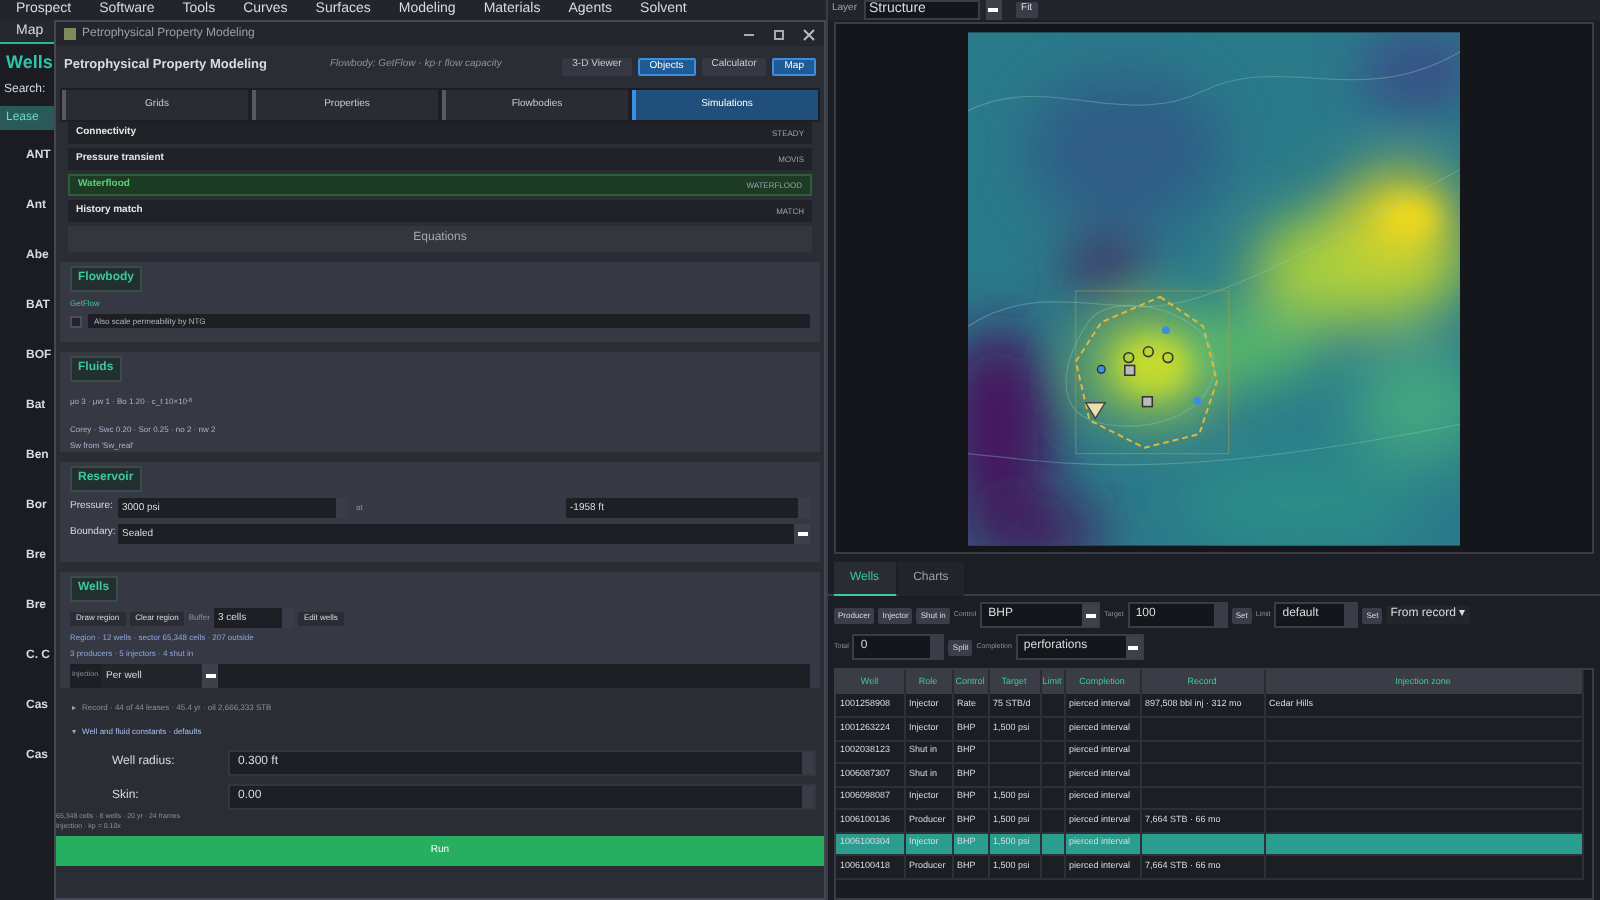 This screenshot has width=1600, height=900. I want to click on maximize-icon, so click(779, 34).